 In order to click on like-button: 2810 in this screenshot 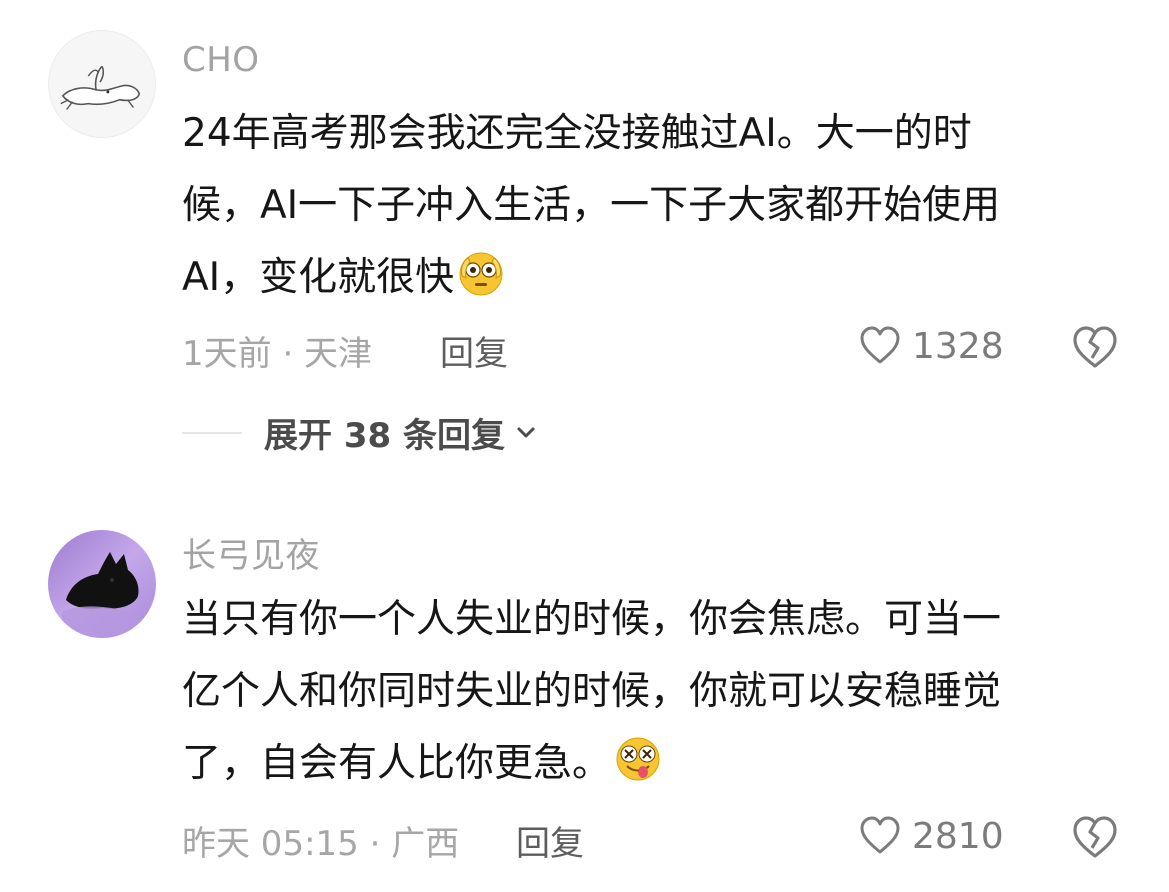, I will do `click(931, 836)`.